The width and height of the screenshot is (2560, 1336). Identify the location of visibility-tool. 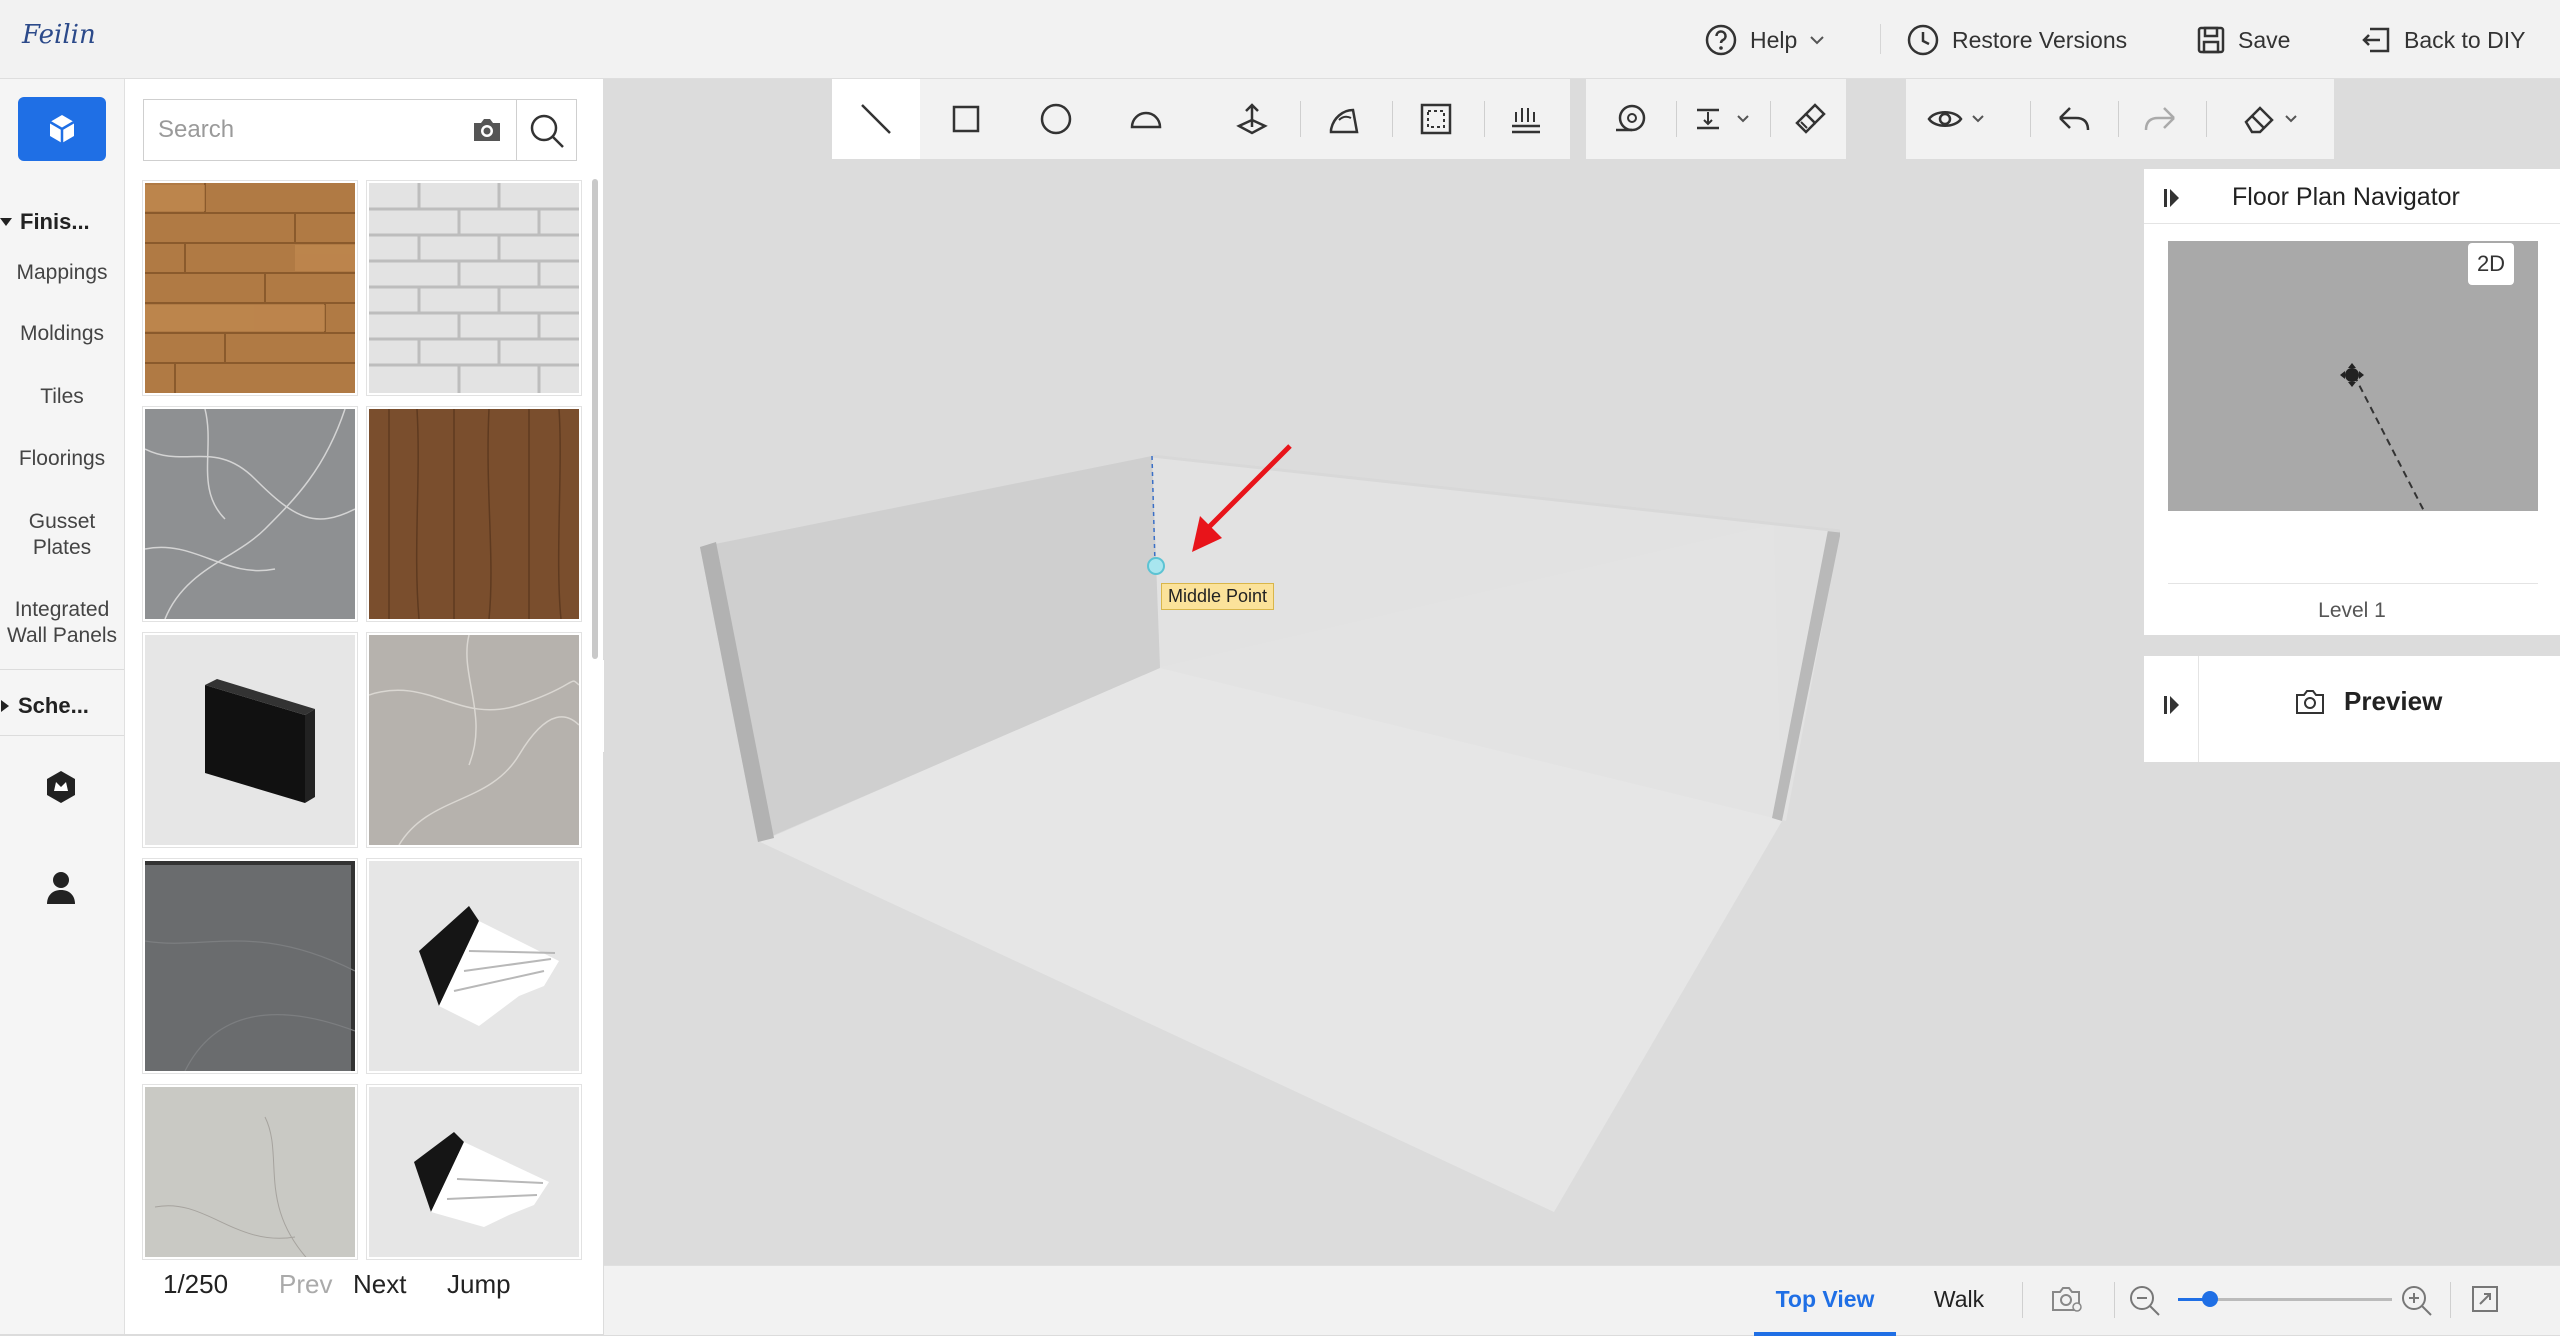
(1956, 119).